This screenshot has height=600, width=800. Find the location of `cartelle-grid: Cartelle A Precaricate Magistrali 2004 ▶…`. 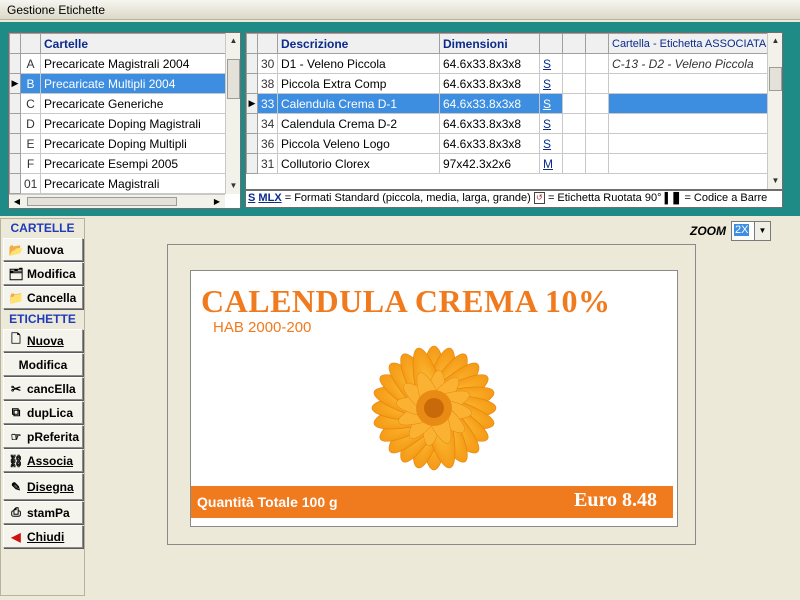

cartelle-grid: Cartelle A Precaricate Magistrali 2004 ▶… is located at coordinates (124, 120).